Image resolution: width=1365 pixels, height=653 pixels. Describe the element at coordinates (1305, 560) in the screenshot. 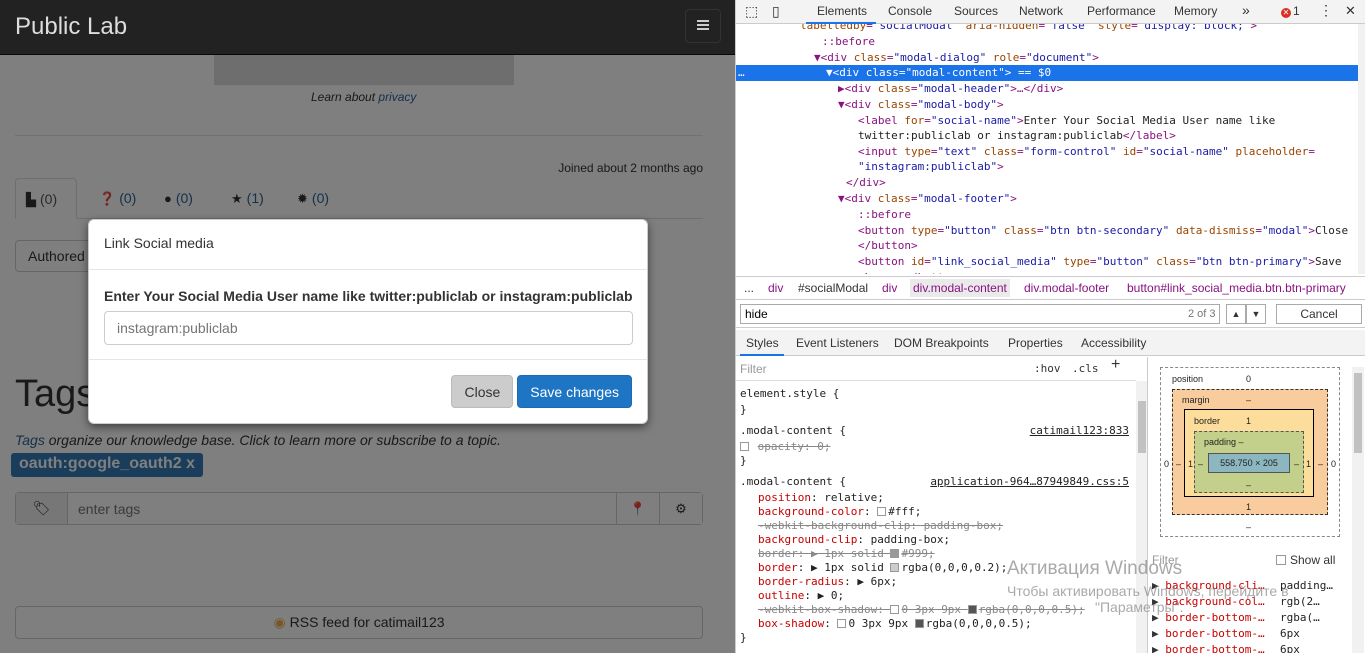

I see `show-all-checkbox: Show all` at that location.